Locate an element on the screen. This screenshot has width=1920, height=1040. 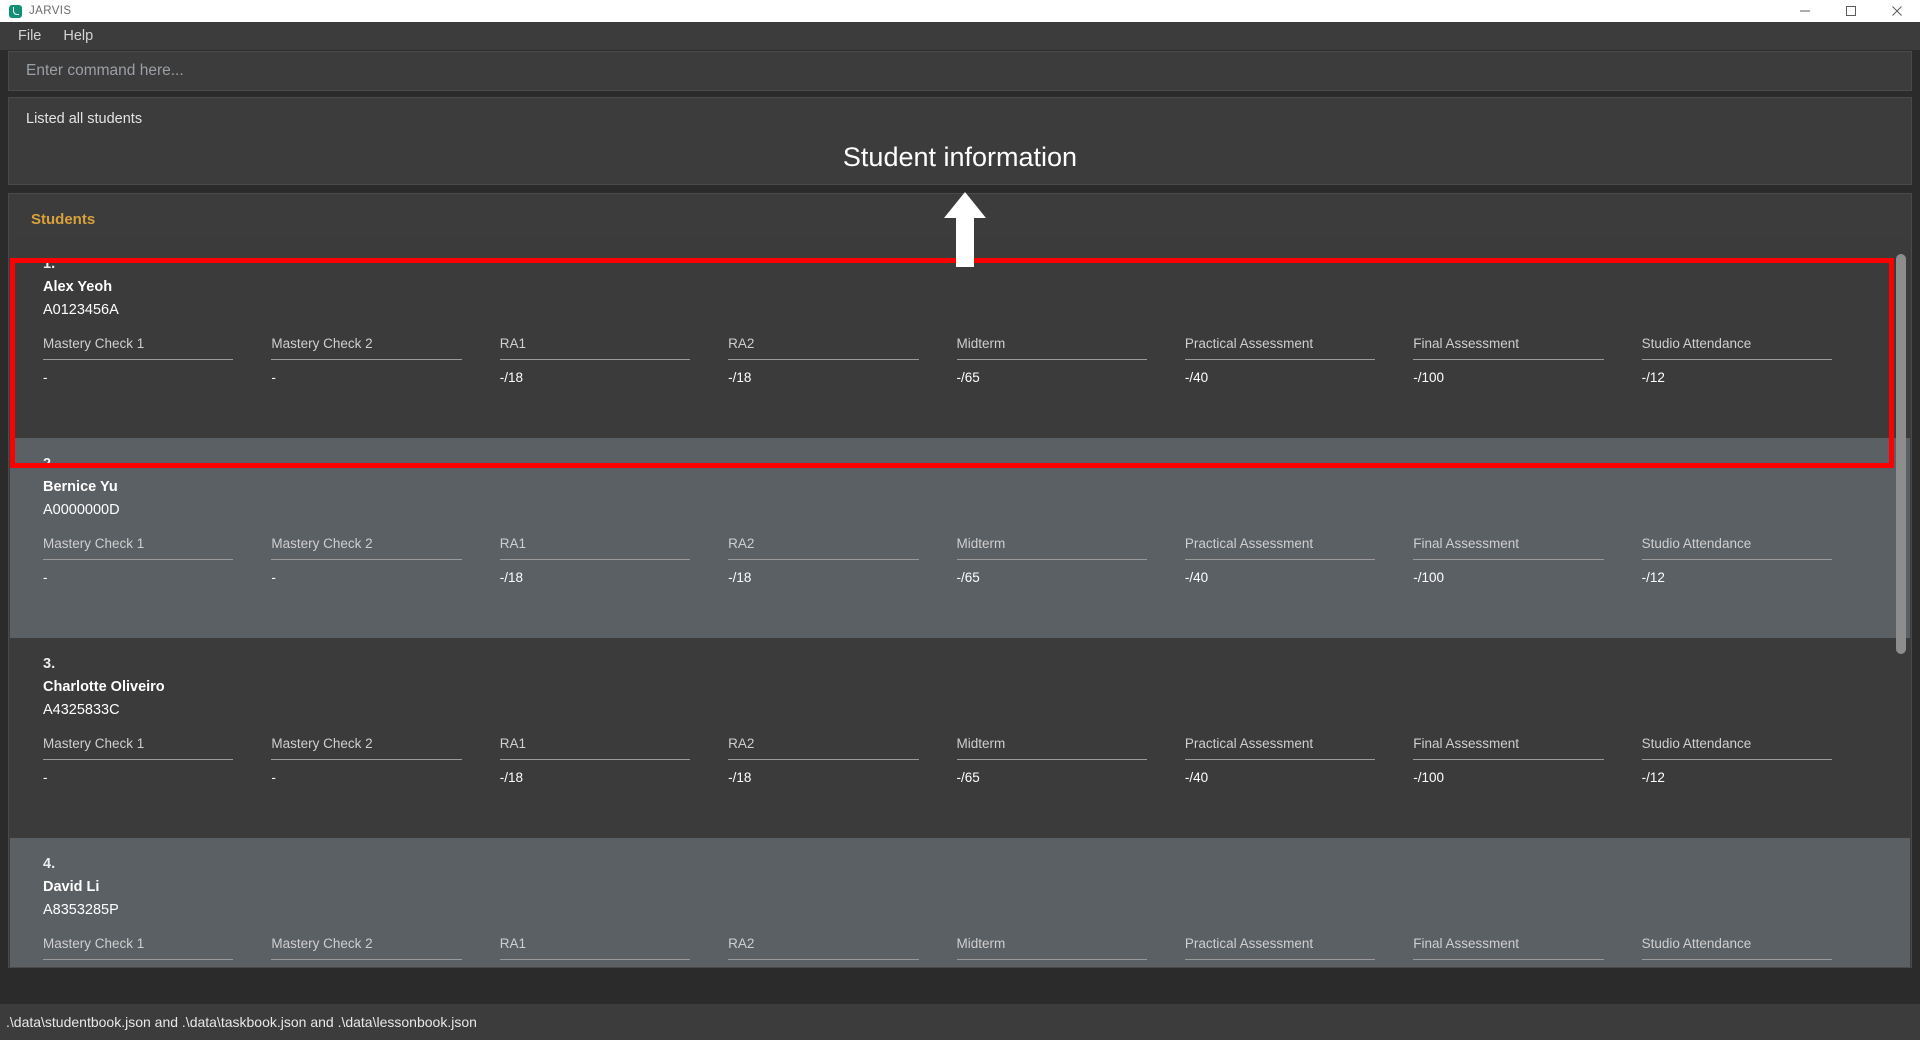
student-id: A4325833C is located at coordinates (81, 710).